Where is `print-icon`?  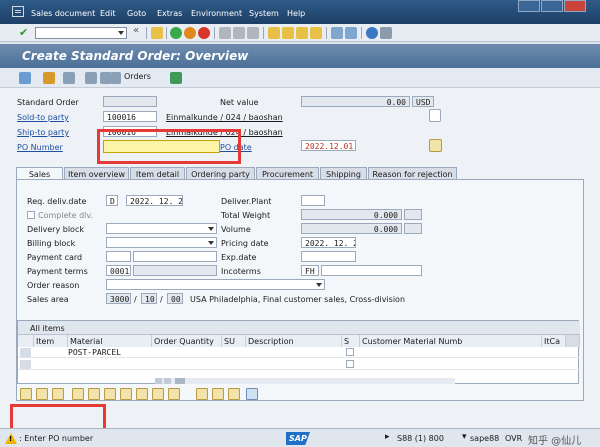 print-icon is located at coordinates (225, 33).